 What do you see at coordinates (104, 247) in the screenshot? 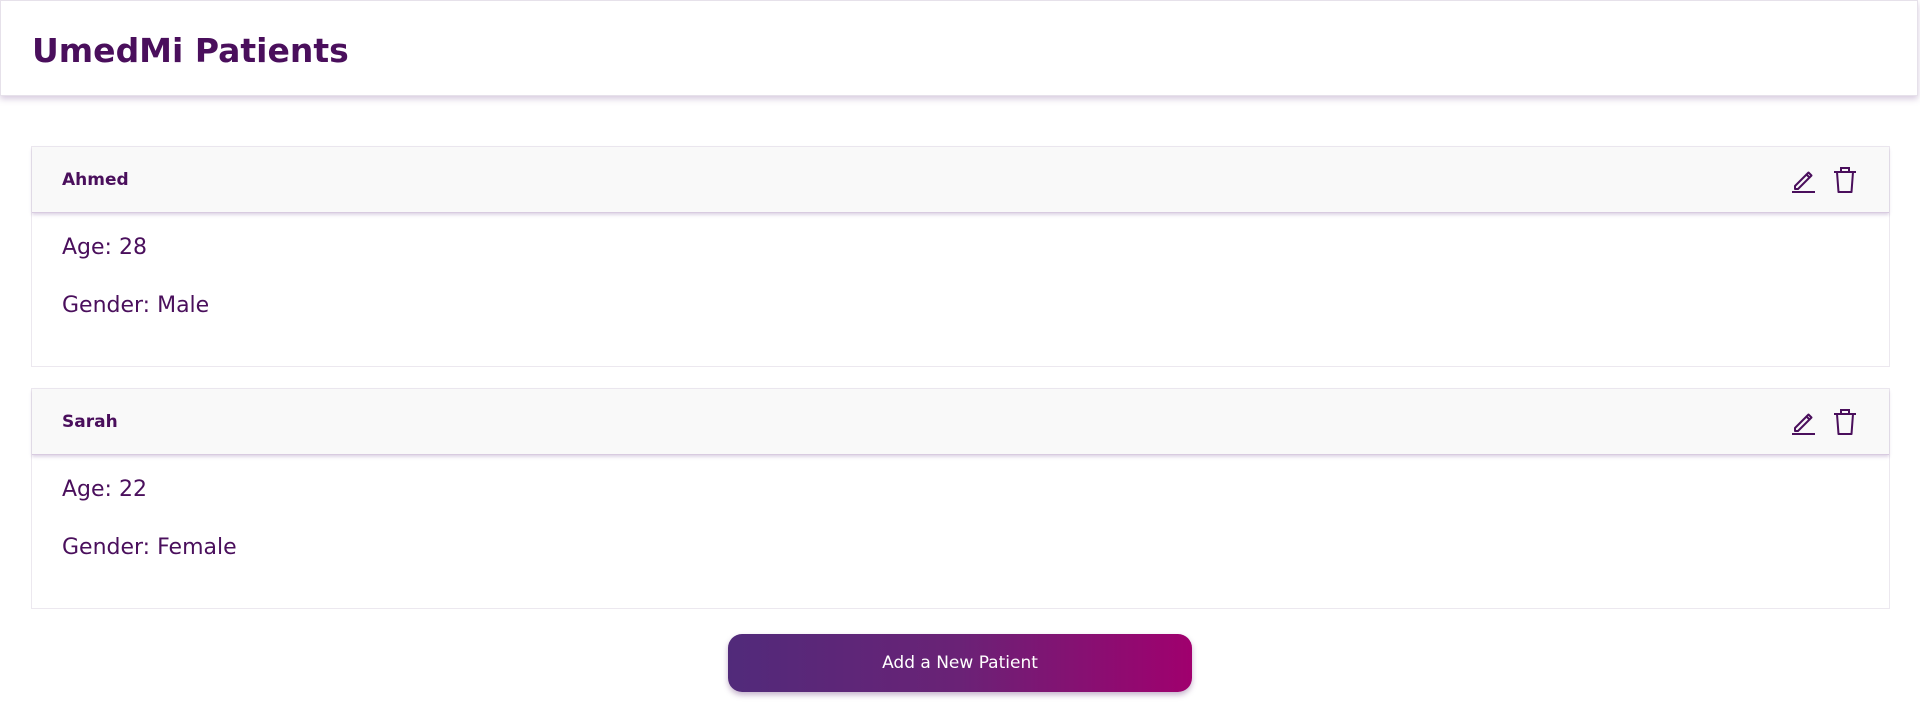
I see `patient-age: Age: 28` at bounding box center [104, 247].